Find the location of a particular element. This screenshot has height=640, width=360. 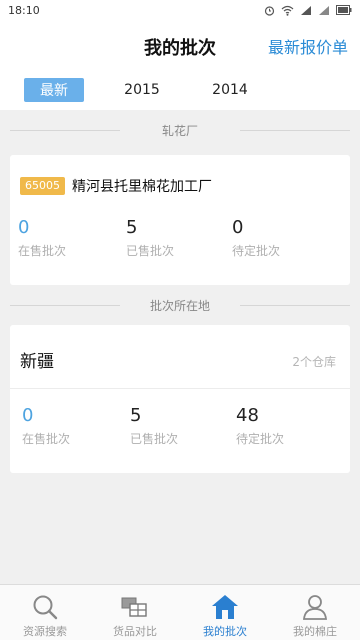

nav-label: 货品对比 is located at coordinates (135, 631).